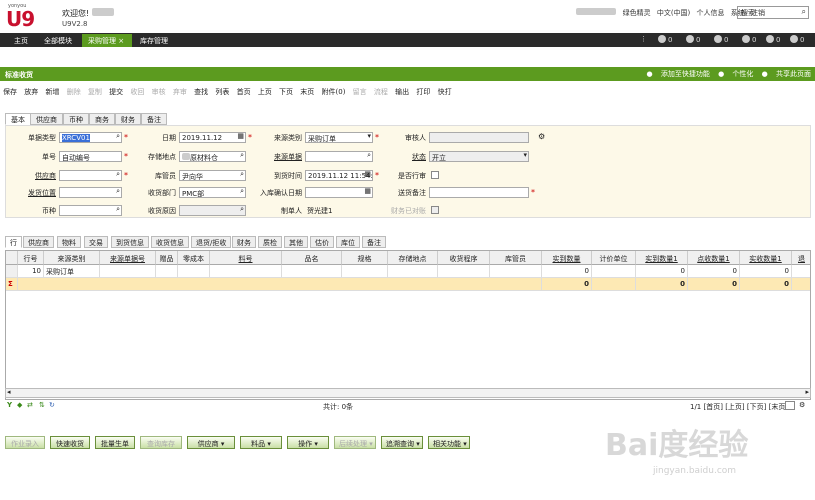  Describe the element at coordinates (807, 392) in the screenshot. I see `scroll-right-icon: ▸` at that location.